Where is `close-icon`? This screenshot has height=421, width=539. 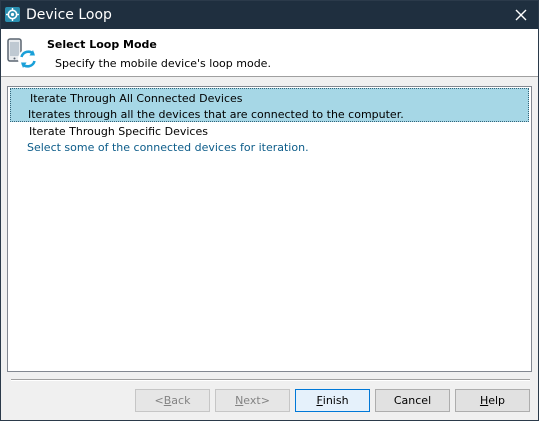 close-icon is located at coordinates (521, 15).